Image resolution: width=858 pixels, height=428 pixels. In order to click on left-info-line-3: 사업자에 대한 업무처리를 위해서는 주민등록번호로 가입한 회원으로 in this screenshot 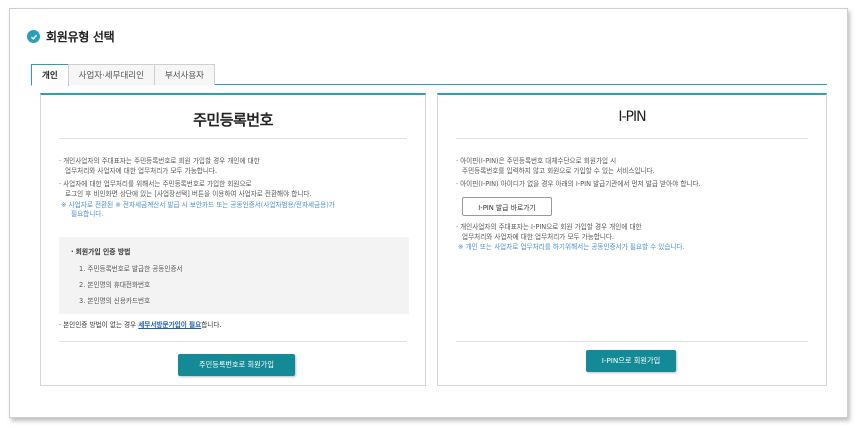, I will do `click(155, 185)`.